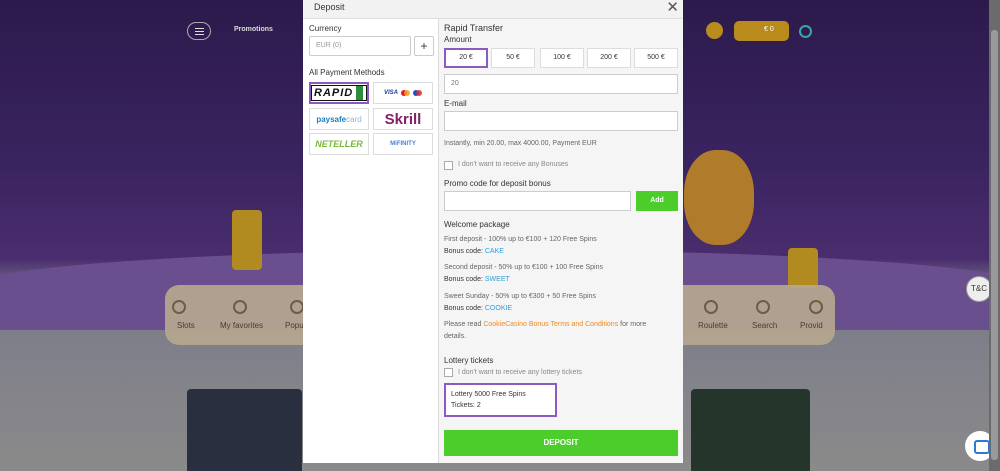  I want to click on slots-icon, so click(179, 307).